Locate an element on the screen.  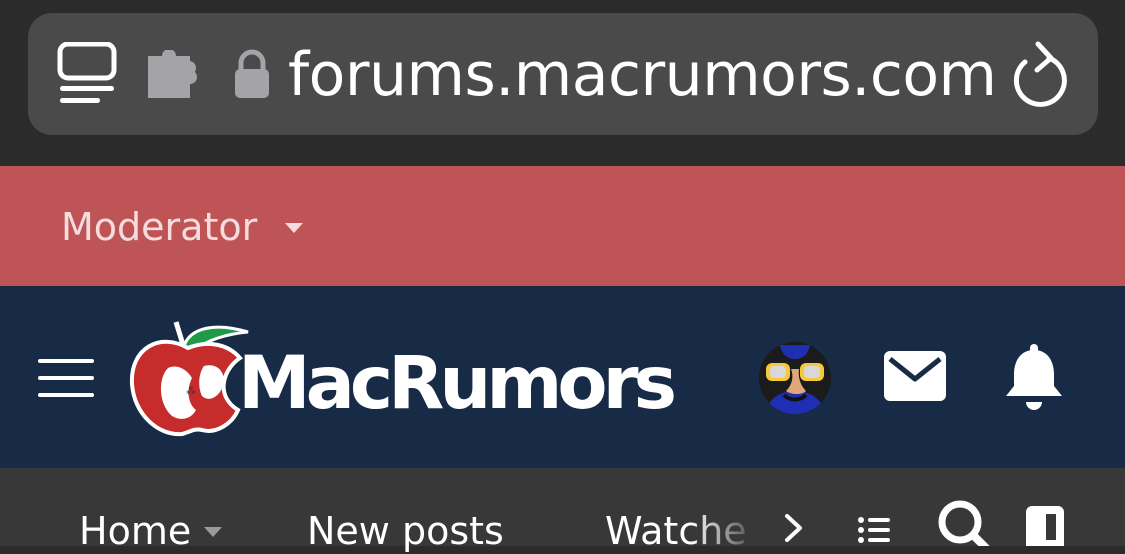
list-icon is located at coordinates (874, 531).